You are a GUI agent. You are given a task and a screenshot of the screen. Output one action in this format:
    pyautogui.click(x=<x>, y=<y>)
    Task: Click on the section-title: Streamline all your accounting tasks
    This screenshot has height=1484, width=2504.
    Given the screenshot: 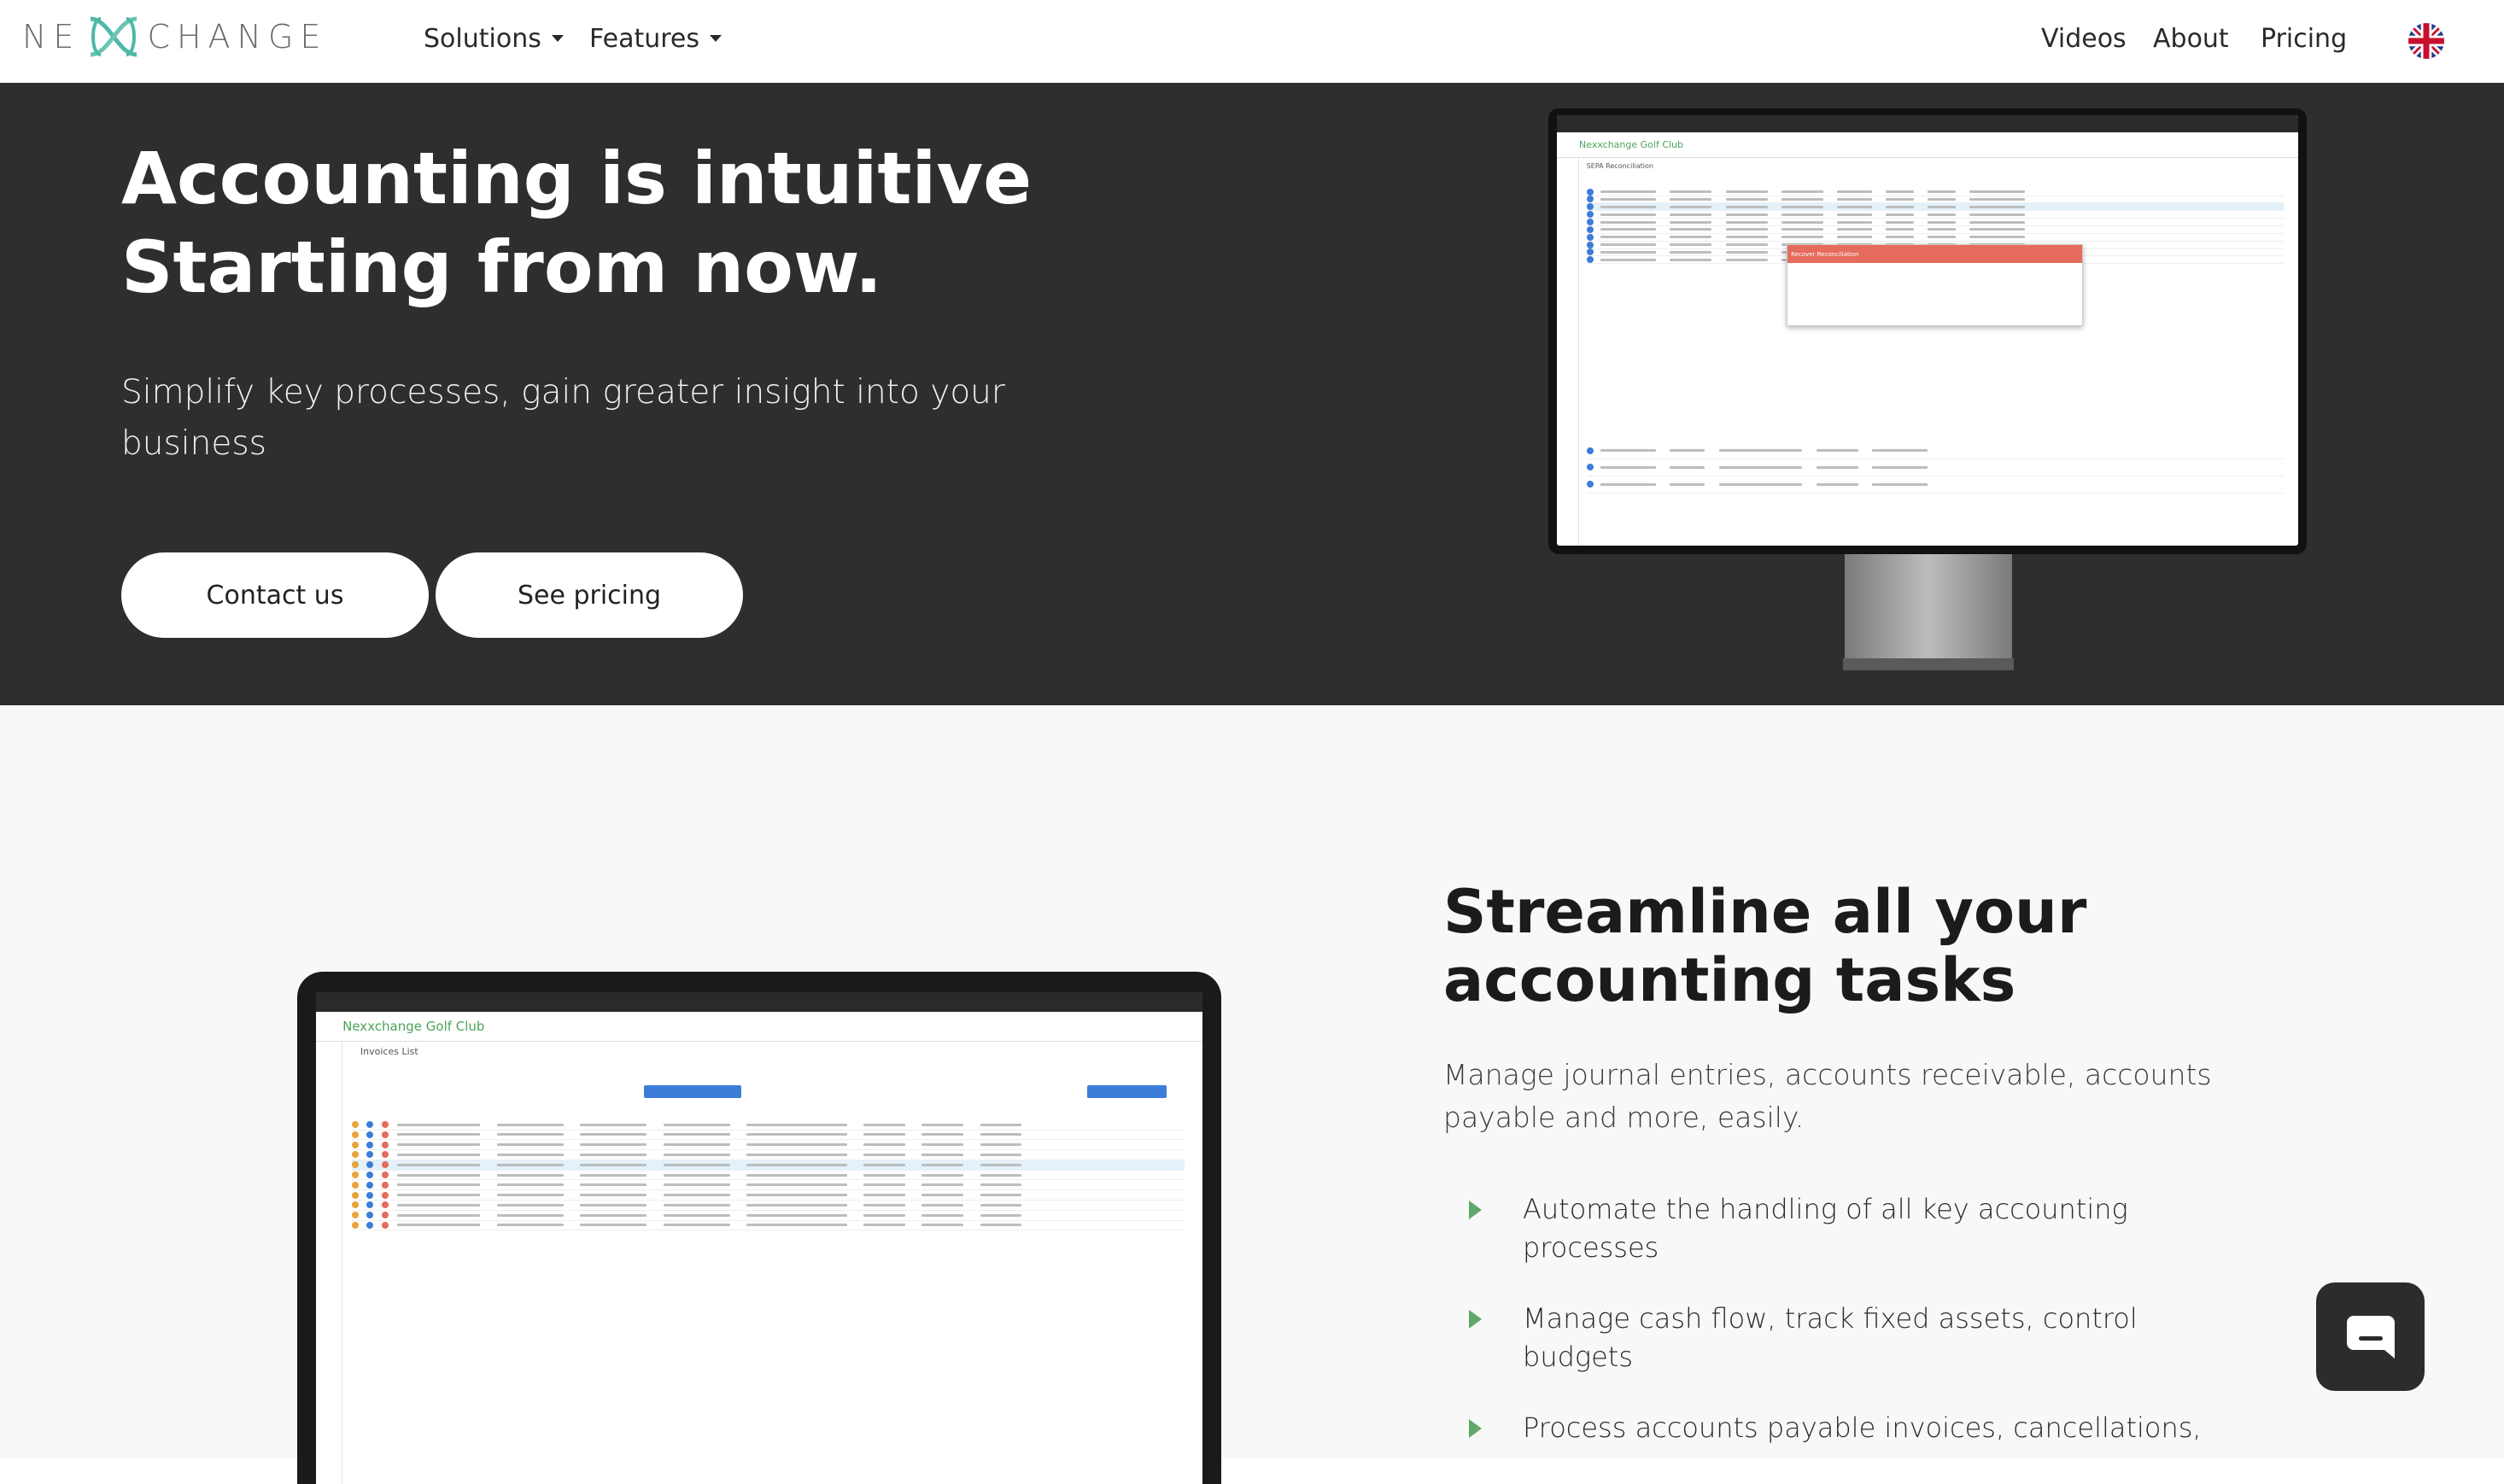 What is the action you would take?
    pyautogui.click(x=1765, y=946)
    